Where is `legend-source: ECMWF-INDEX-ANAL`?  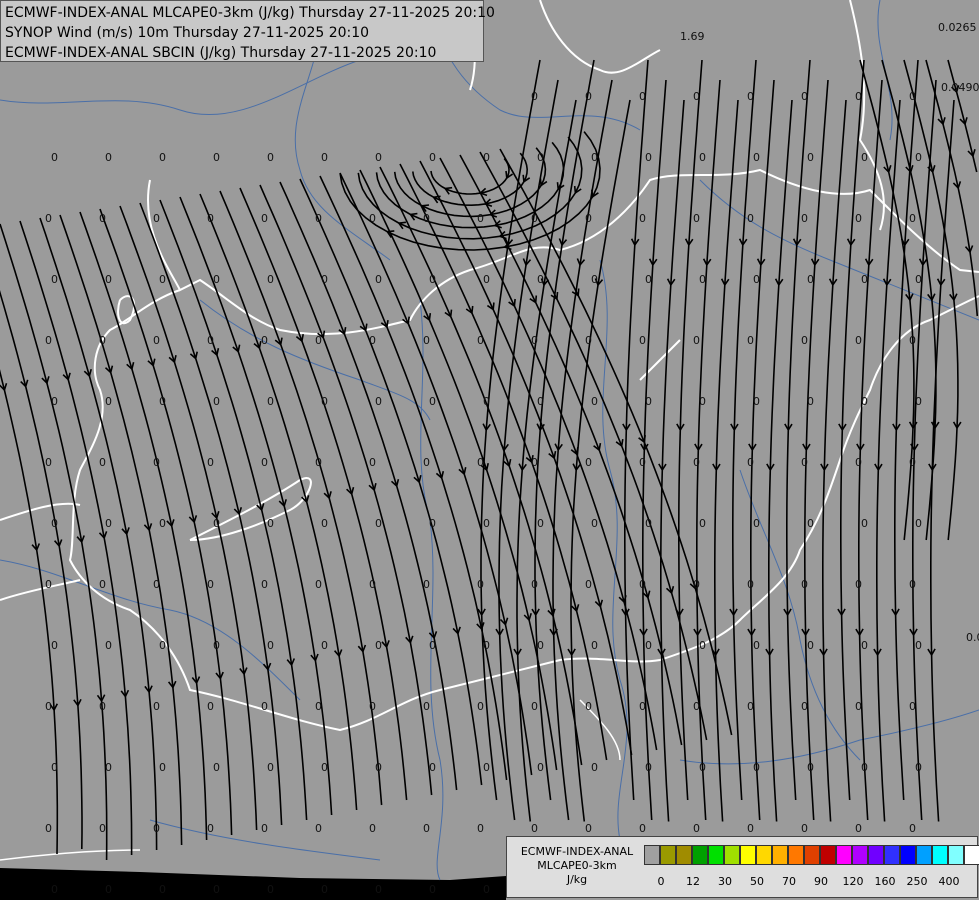
legend-source: ECMWF-INDEX-ANAL is located at coordinates (577, 851).